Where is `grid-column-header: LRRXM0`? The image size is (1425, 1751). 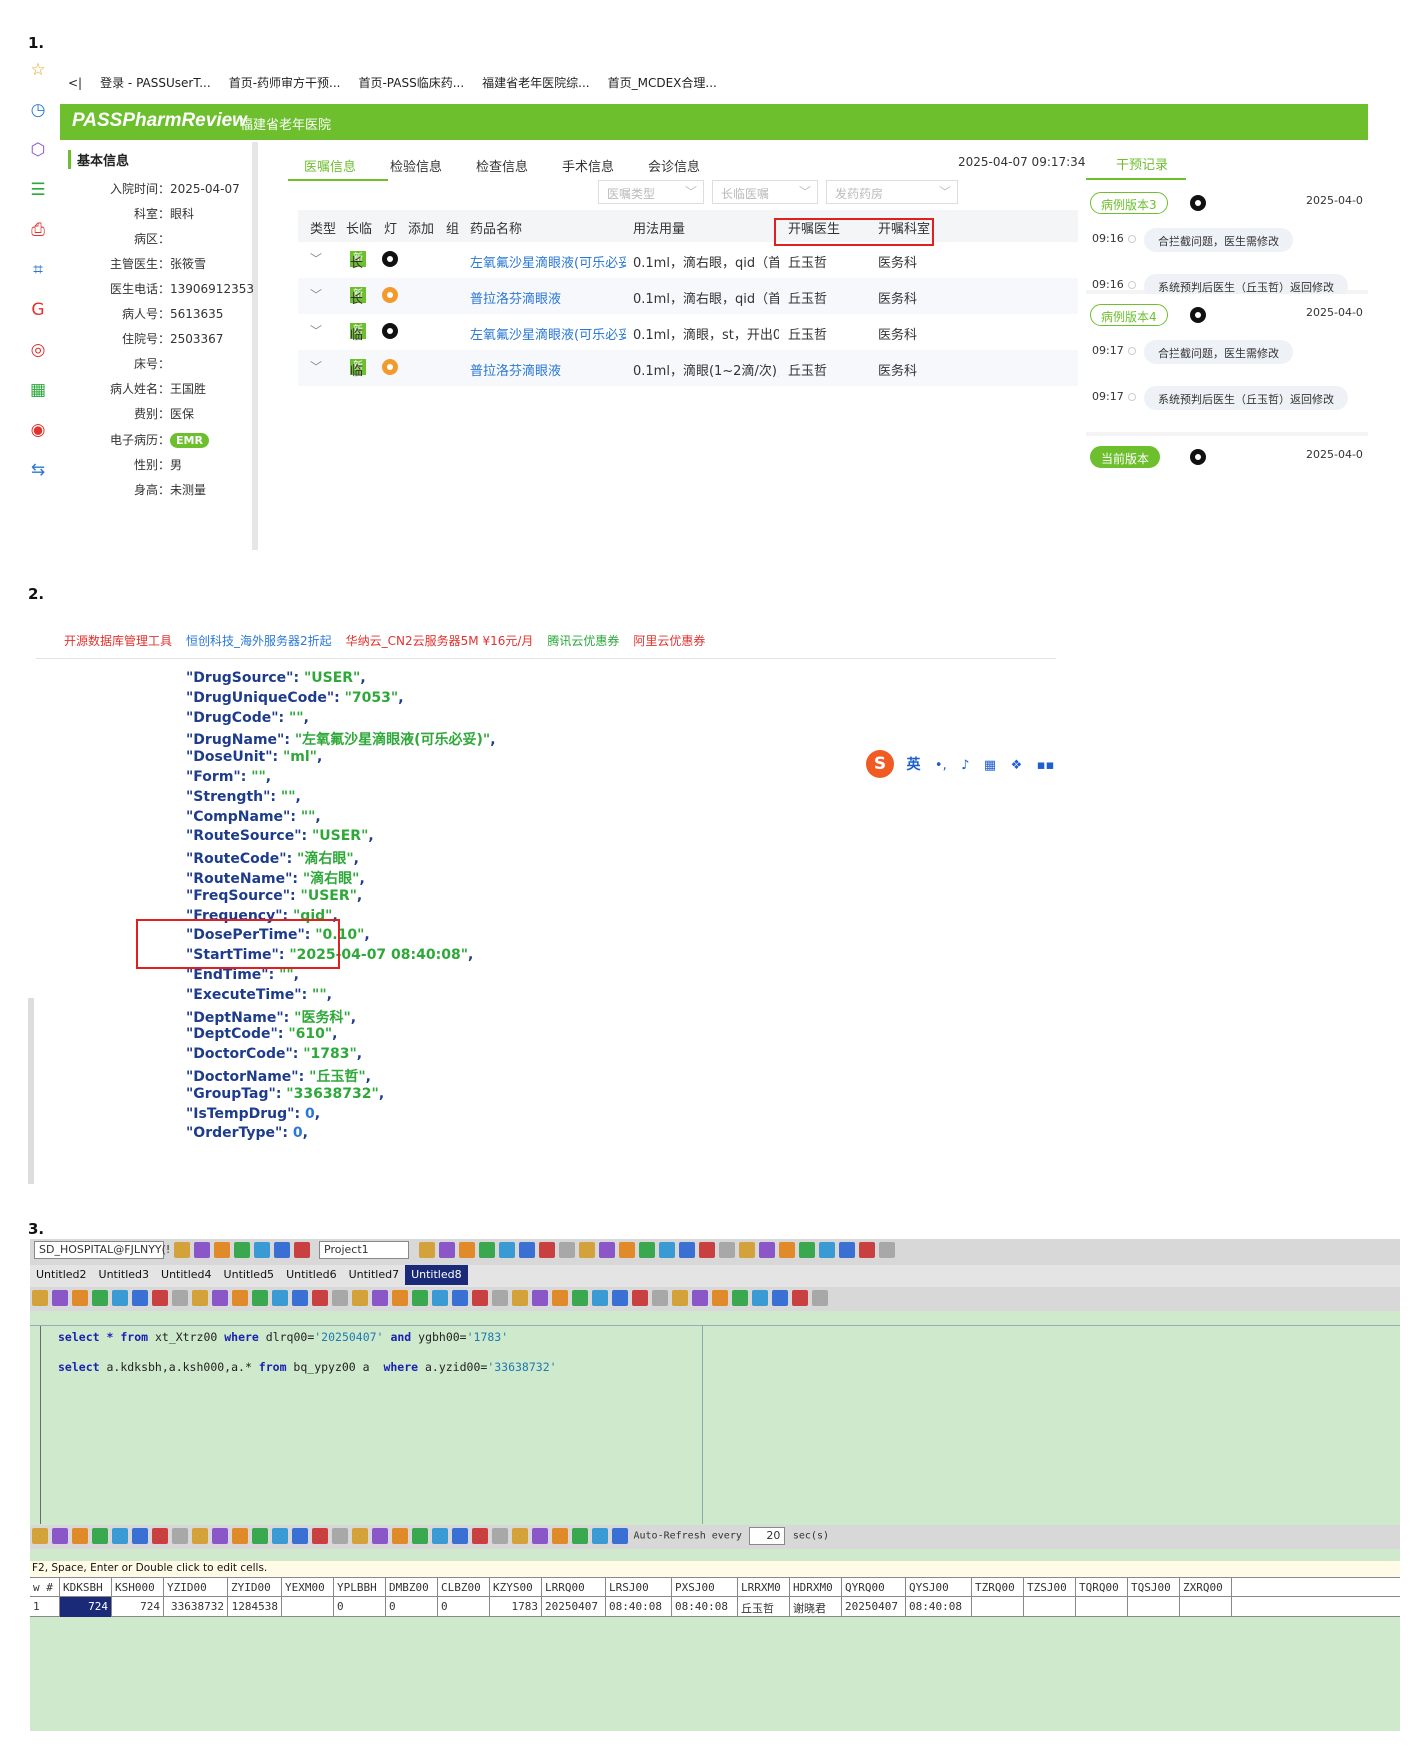 grid-column-header: LRRXM0 is located at coordinates (764, 1588).